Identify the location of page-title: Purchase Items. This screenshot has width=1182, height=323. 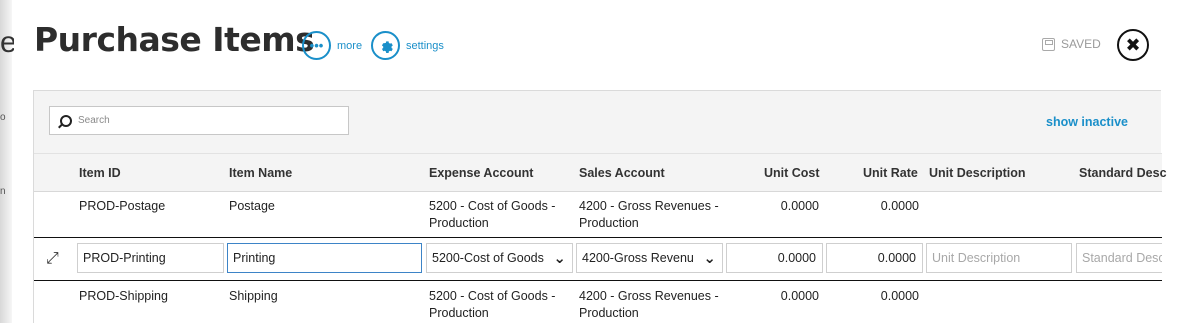
(174, 39).